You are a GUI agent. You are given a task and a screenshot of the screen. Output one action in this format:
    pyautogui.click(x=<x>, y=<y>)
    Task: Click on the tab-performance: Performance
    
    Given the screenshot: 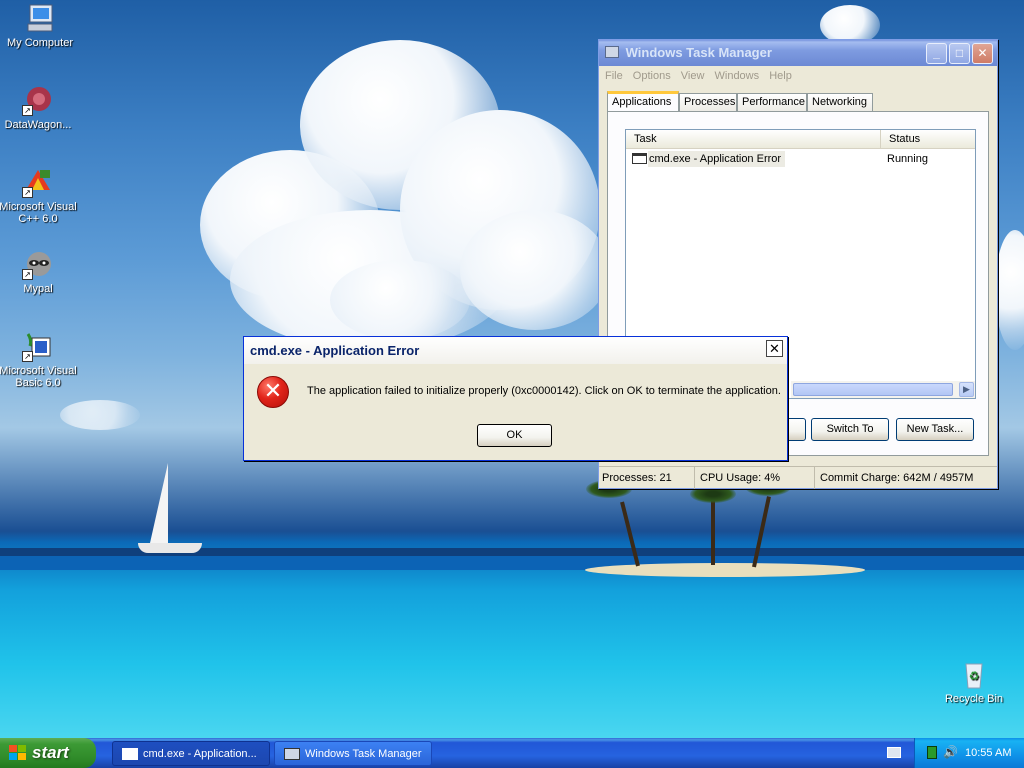 What is the action you would take?
    pyautogui.click(x=772, y=102)
    